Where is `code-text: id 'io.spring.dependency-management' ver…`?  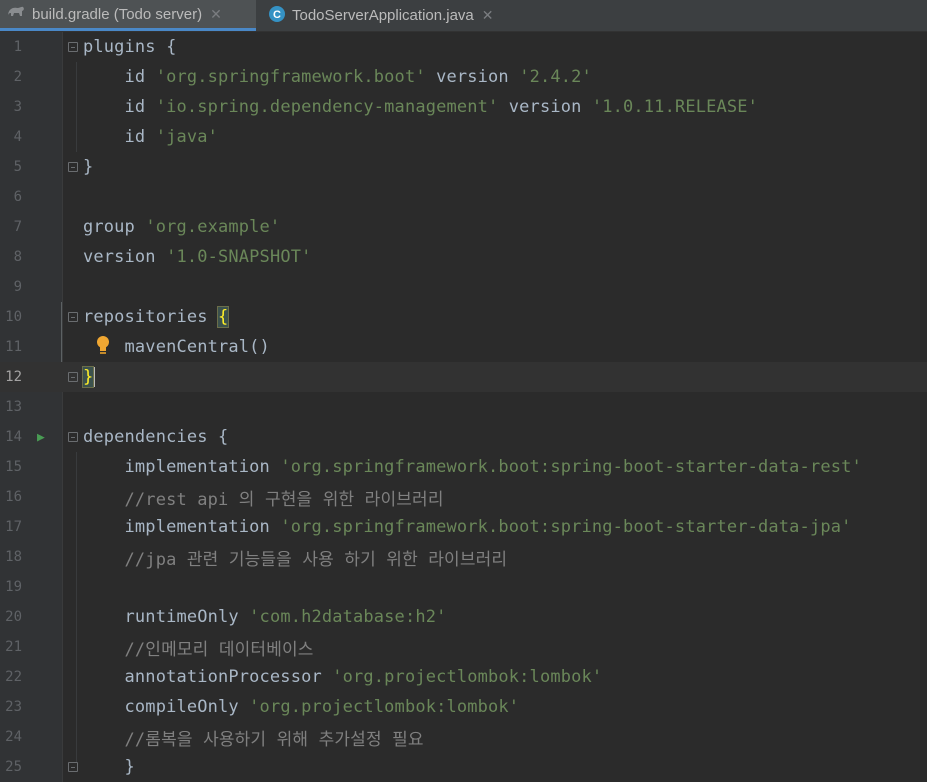 code-text: id 'io.spring.dependency-management' ver… is located at coordinates (421, 107).